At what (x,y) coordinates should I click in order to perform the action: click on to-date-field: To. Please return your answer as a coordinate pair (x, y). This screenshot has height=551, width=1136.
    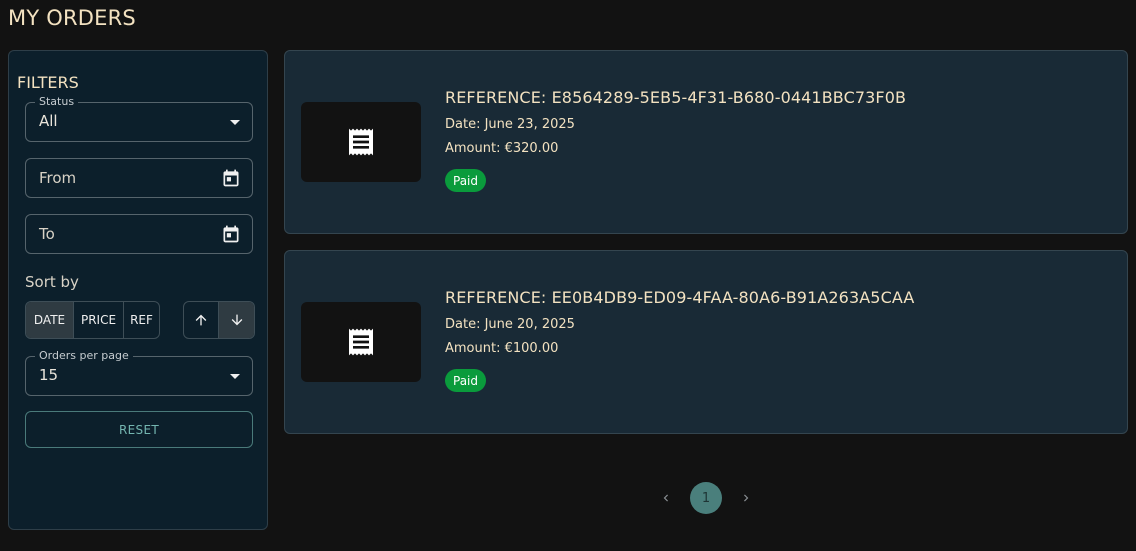
    Looking at the image, I should click on (139, 234).